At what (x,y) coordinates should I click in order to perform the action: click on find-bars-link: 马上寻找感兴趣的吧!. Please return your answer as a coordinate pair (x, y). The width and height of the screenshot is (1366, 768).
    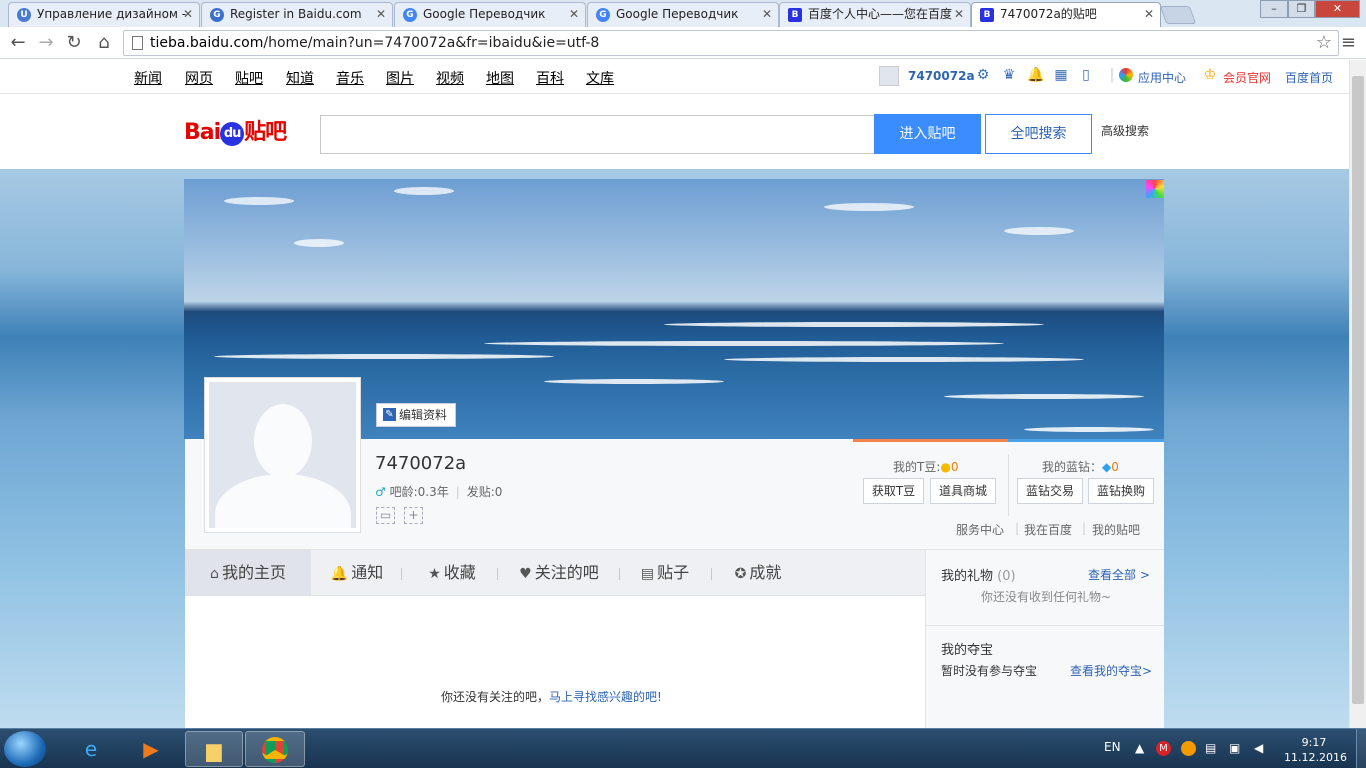
    Looking at the image, I should click on (605, 697).